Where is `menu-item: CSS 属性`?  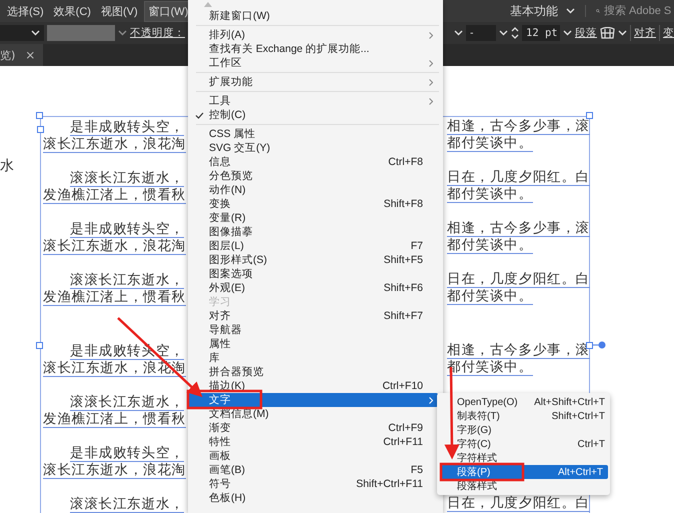
menu-item: CSS 属性 is located at coordinates (315, 134).